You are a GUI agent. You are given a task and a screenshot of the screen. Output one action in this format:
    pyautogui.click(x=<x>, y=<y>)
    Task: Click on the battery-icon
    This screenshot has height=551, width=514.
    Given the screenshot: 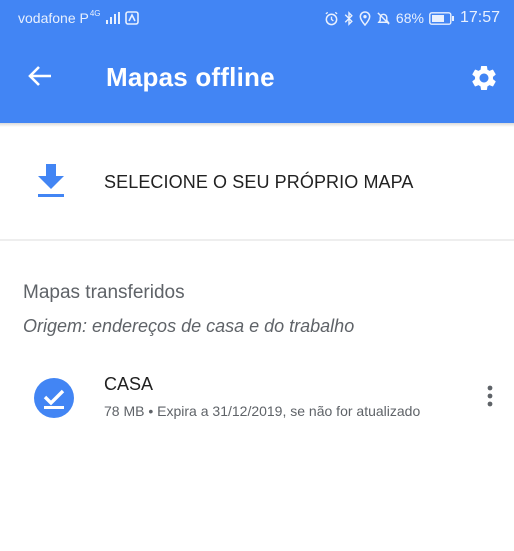 What is the action you would take?
    pyautogui.click(x=442, y=18)
    